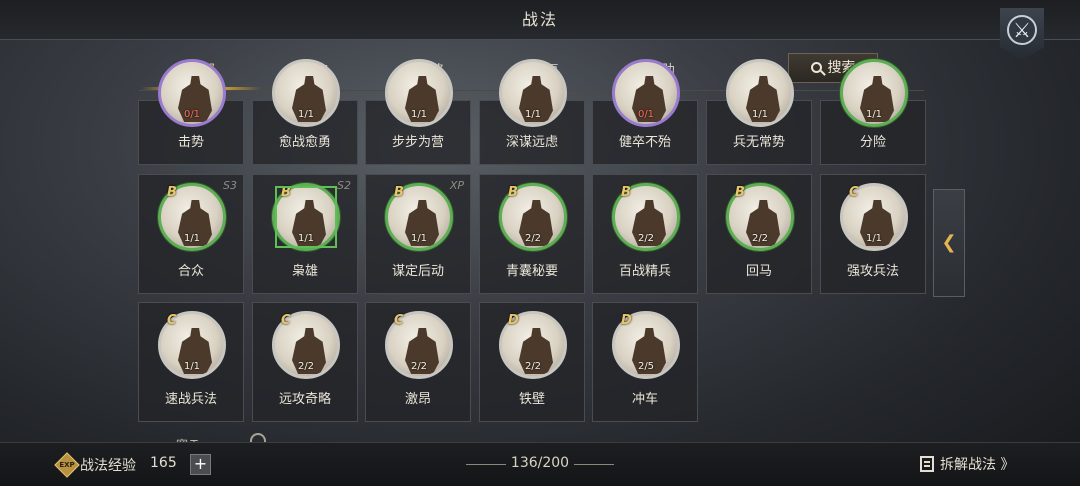 The height and width of the screenshot is (486, 1080). Describe the element at coordinates (977, 465) in the screenshot. I see `dismantle-label: 拆解战法 》` at that location.